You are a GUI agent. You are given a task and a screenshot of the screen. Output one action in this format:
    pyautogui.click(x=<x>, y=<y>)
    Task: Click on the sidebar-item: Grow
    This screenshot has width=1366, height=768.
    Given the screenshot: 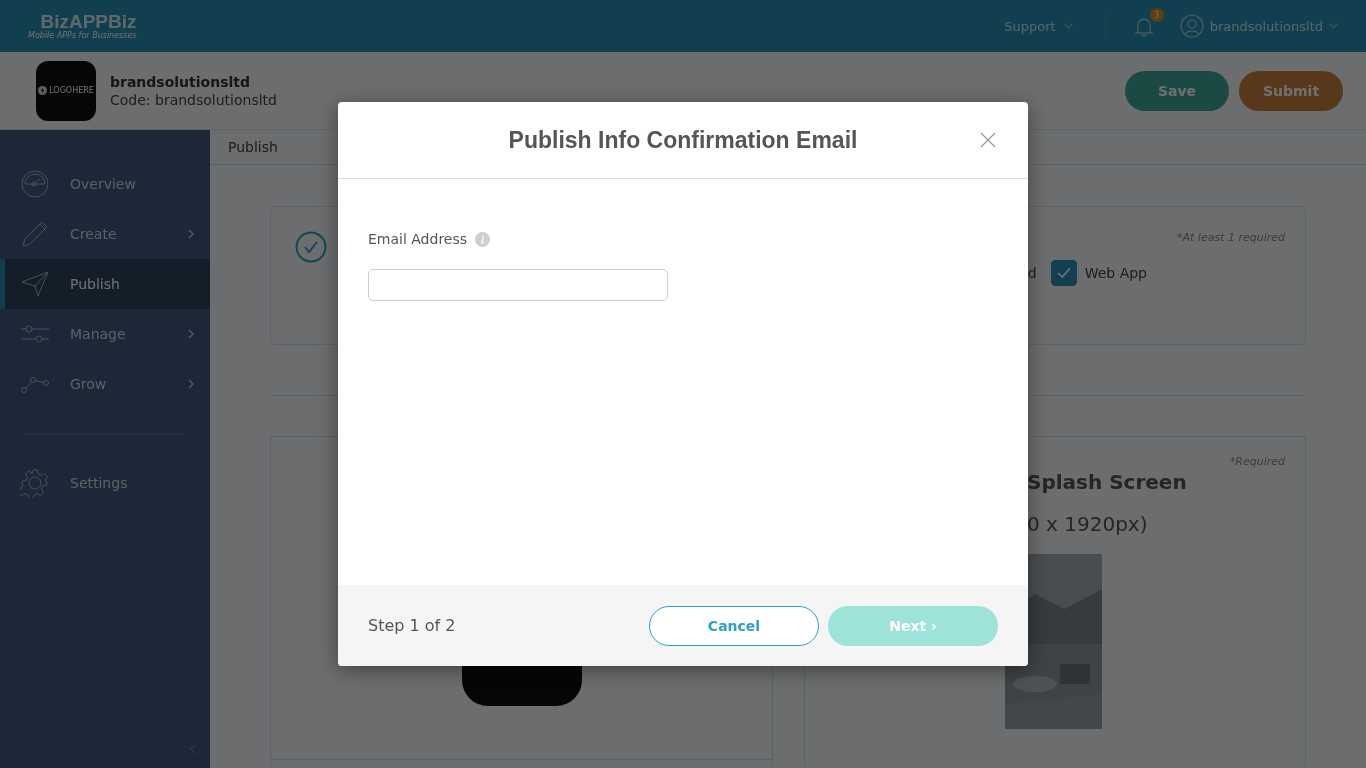 What is the action you would take?
    pyautogui.click(x=105, y=384)
    